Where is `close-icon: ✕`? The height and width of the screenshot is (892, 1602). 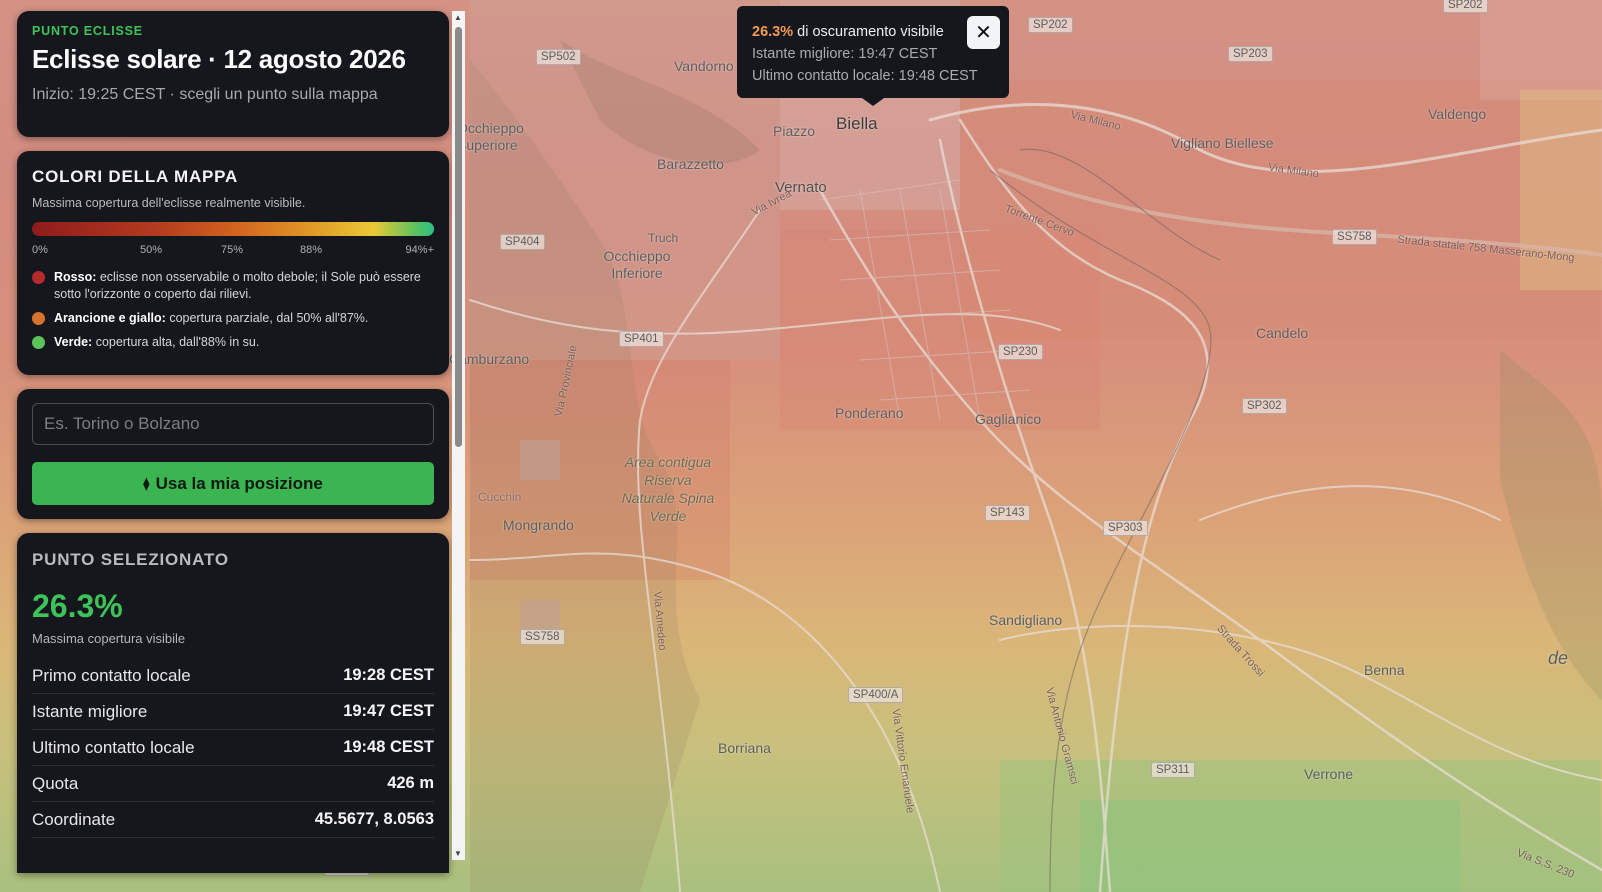
close-icon: ✕ is located at coordinates (983, 32).